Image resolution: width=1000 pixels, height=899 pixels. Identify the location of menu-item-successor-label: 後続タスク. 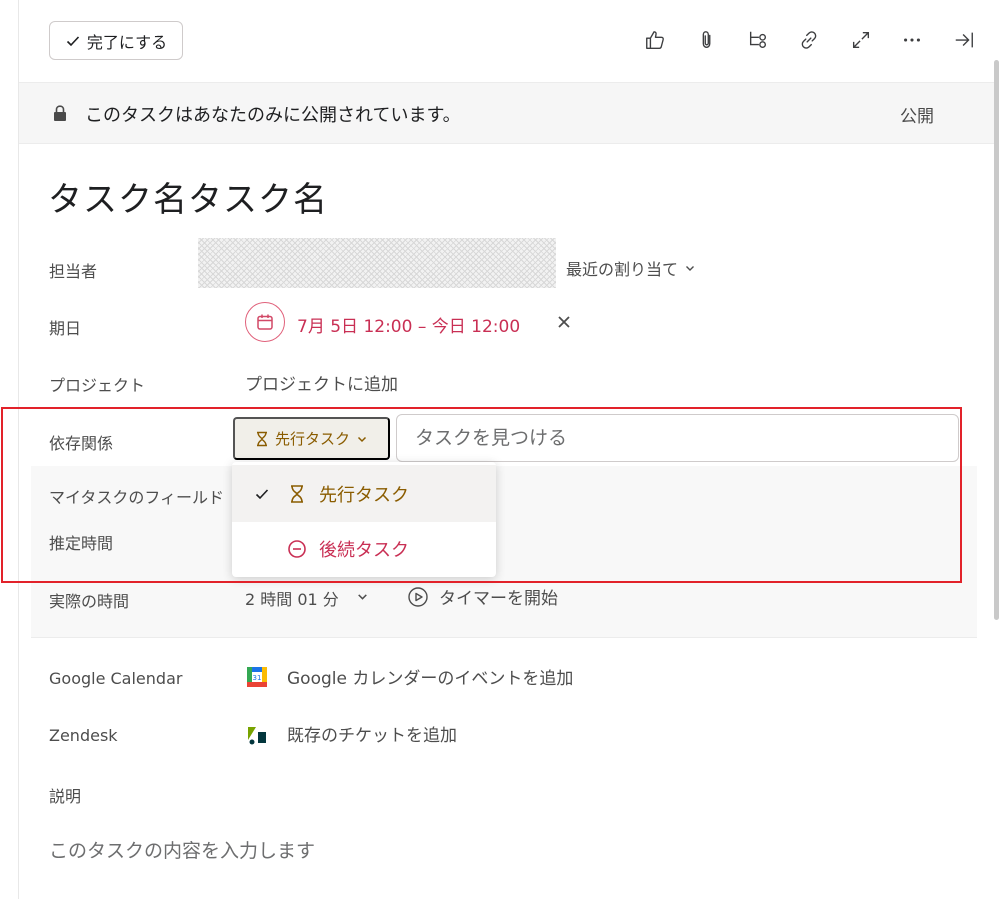
(364, 550).